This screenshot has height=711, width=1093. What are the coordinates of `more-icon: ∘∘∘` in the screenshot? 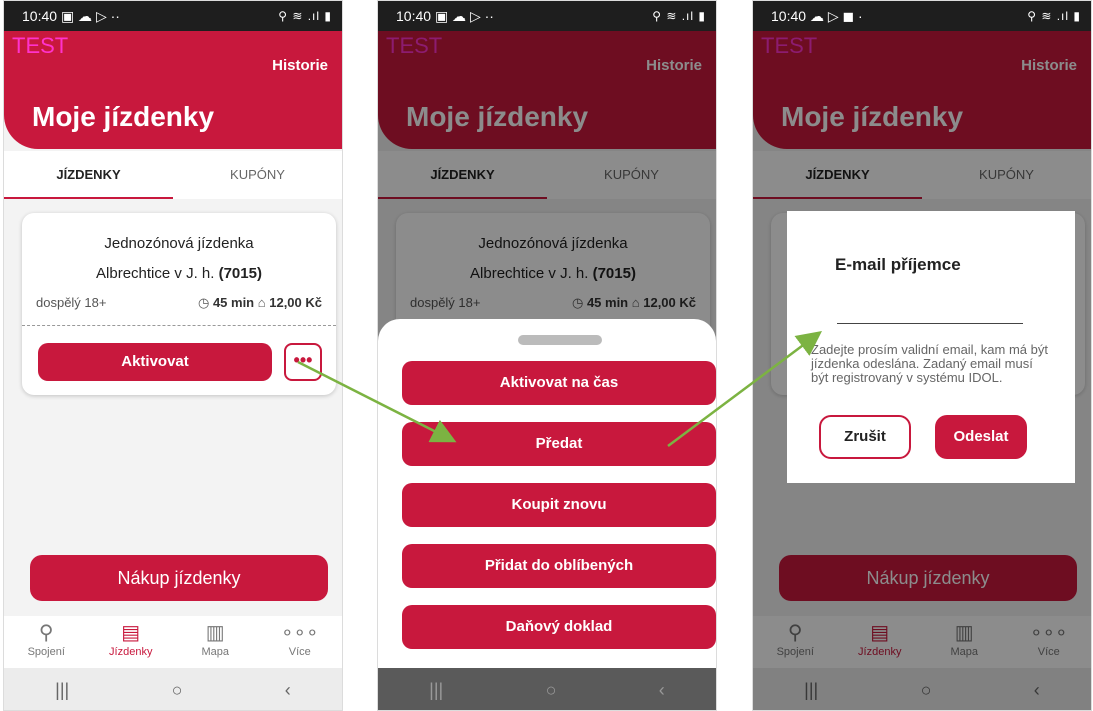 It's located at (299, 633).